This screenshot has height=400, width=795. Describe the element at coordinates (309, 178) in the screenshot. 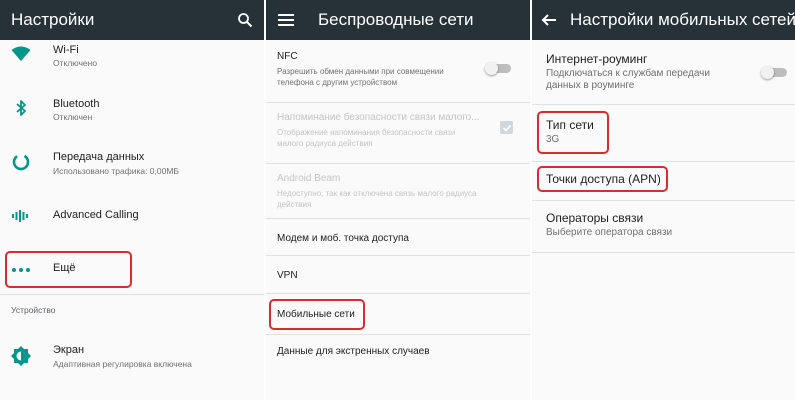

I see `wireless-item-title: Android Beam` at that location.